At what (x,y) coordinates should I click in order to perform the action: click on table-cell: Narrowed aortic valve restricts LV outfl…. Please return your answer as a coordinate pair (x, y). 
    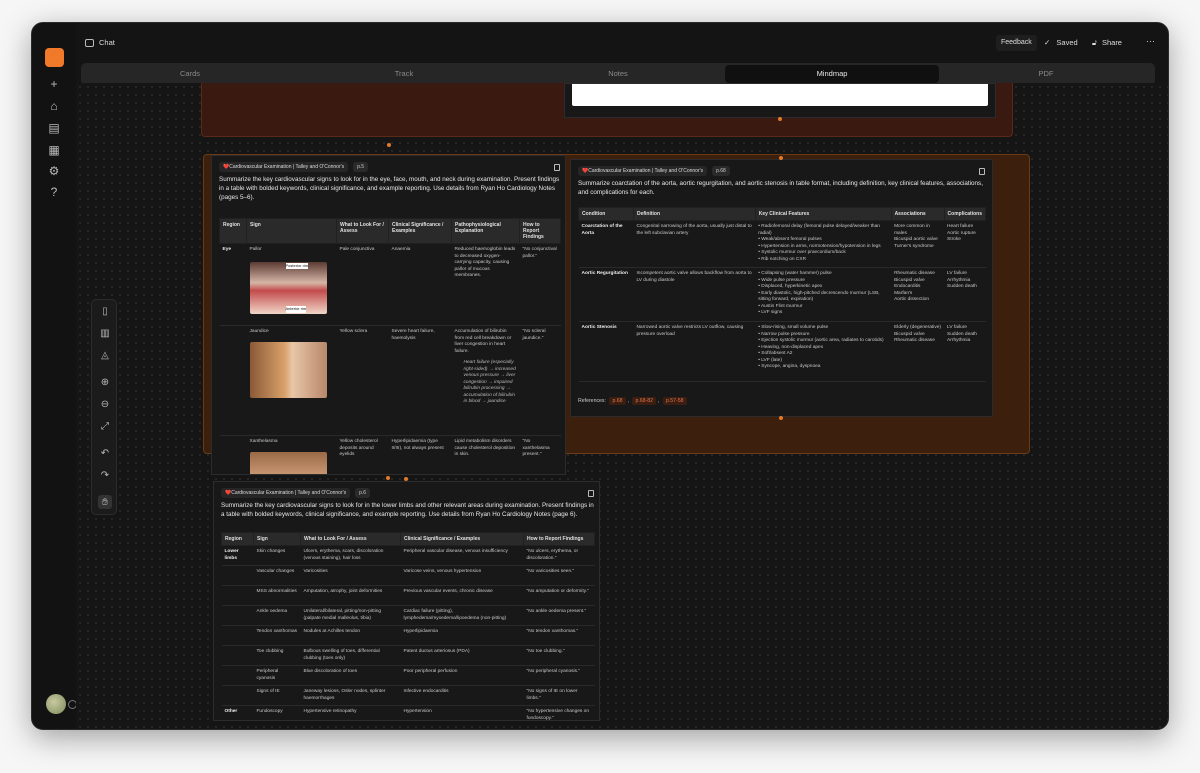
    Looking at the image, I should click on (694, 351).